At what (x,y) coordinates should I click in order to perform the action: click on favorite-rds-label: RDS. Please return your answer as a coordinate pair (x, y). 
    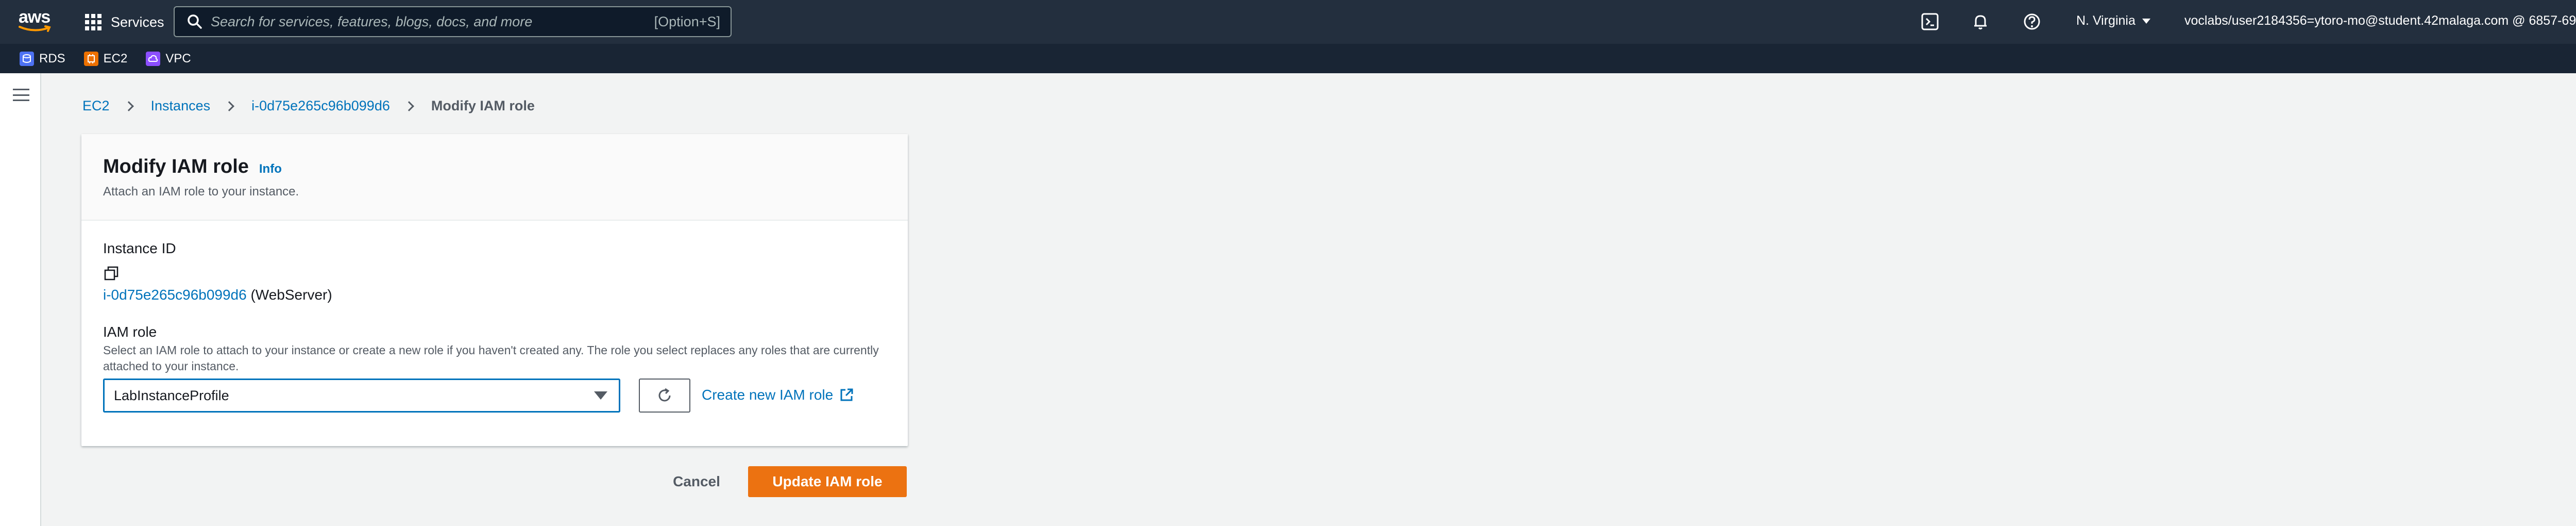
    Looking at the image, I should click on (52, 58).